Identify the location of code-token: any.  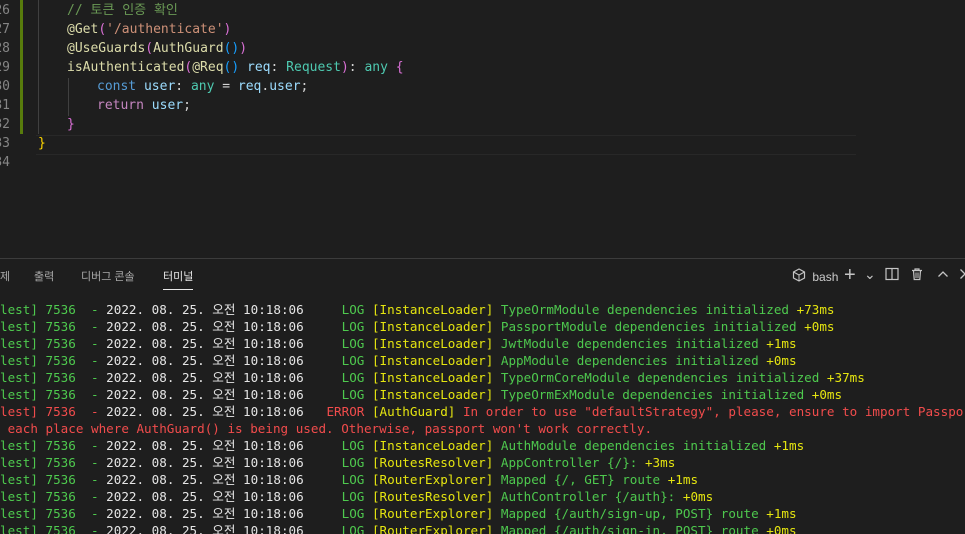
(202, 86).